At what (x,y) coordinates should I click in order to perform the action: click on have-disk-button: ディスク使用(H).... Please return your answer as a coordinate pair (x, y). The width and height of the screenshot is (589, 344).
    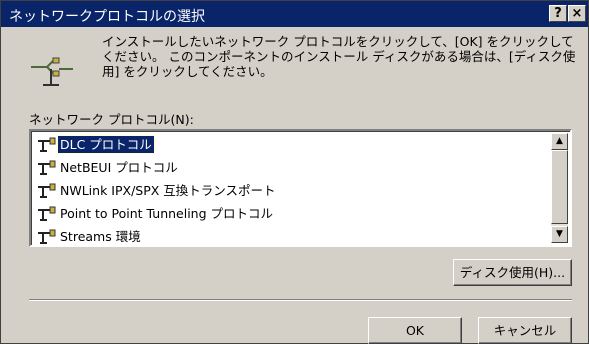
    Looking at the image, I should click on (512, 272).